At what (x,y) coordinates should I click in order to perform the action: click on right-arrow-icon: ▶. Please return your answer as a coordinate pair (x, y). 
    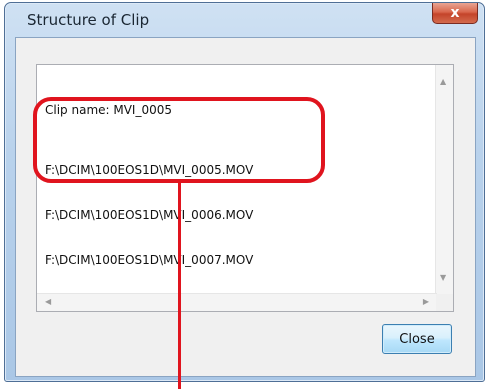
    Looking at the image, I should click on (426, 301).